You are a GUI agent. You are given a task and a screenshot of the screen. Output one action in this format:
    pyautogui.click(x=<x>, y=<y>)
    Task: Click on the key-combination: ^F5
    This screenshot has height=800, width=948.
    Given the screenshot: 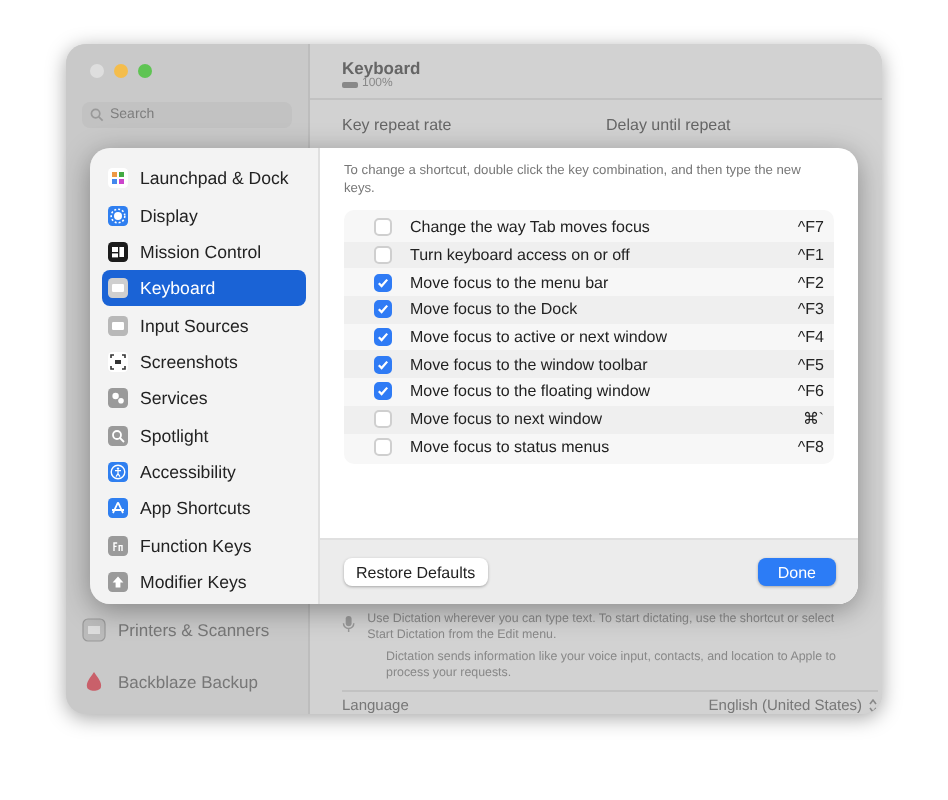 What is the action you would take?
    pyautogui.click(x=810, y=364)
    